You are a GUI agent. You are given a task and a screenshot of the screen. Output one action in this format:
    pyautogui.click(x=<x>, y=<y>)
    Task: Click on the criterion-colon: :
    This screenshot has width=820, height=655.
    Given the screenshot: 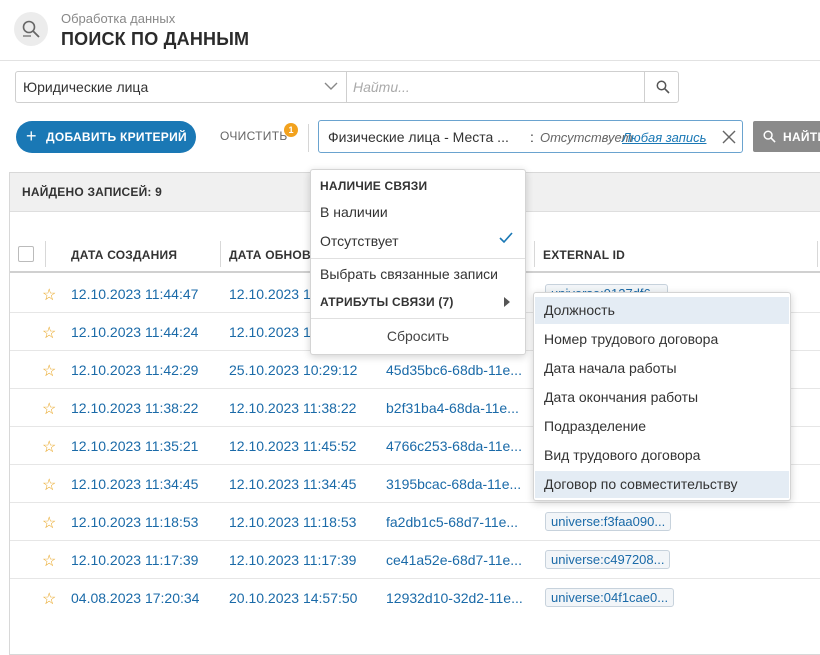 What is the action you would take?
    pyautogui.click(x=532, y=137)
    